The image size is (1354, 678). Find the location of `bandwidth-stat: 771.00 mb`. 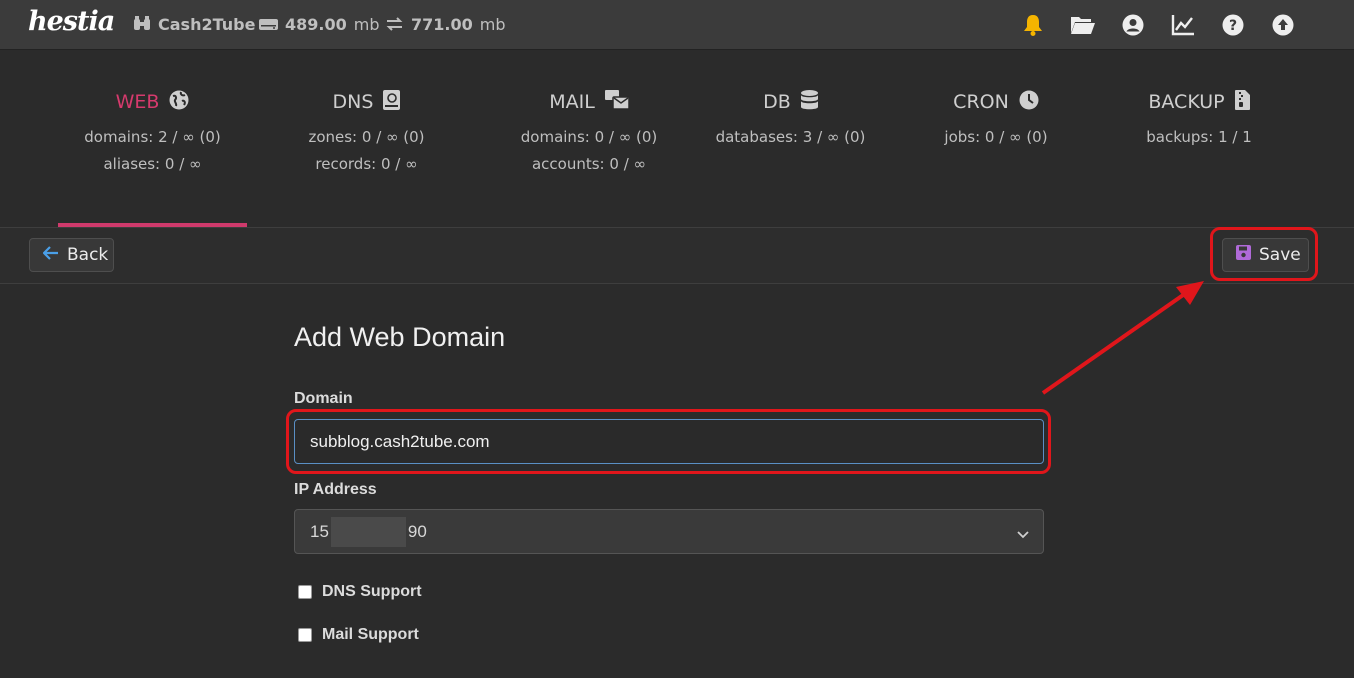

bandwidth-stat: 771.00 mb is located at coordinates (445, 24).